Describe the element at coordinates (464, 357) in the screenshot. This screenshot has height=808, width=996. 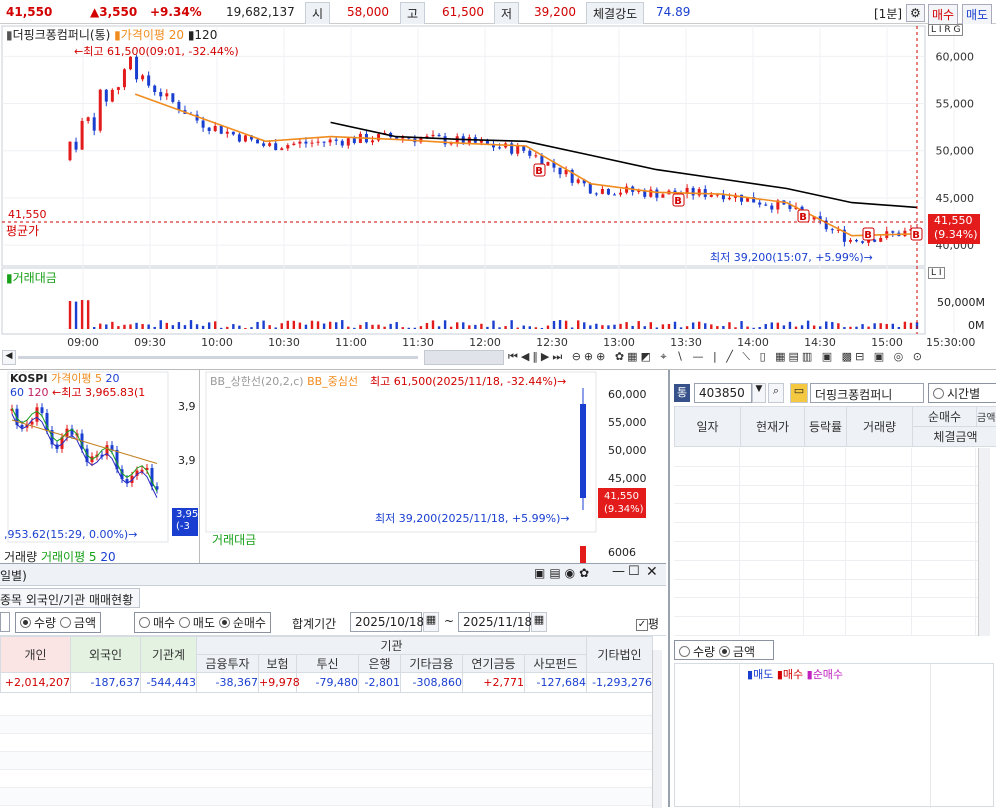
I see `scrollbar-thumb` at that location.